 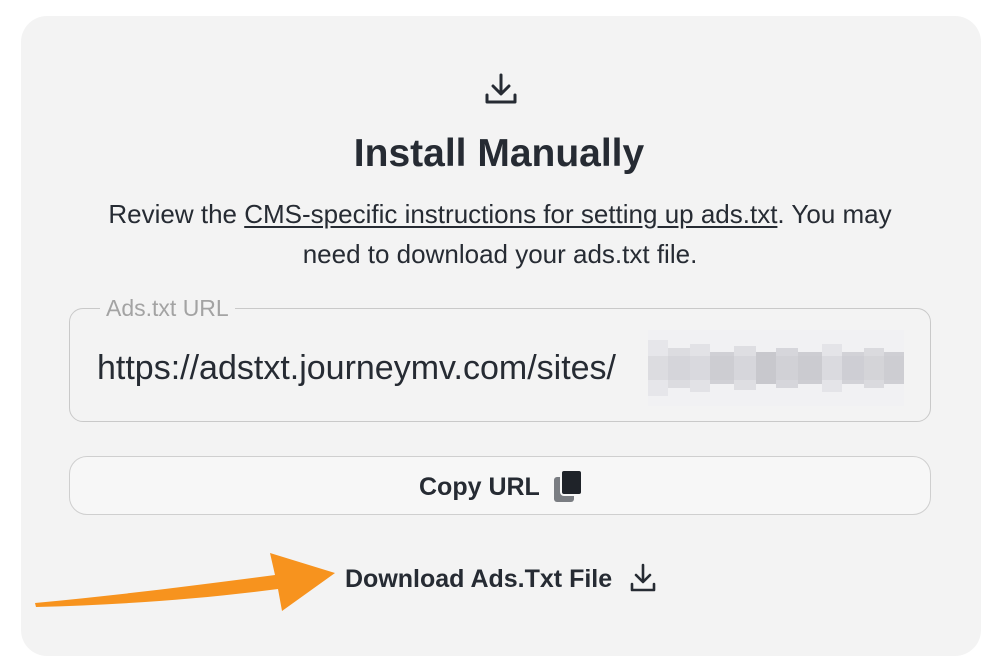 What do you see at coordinates (185, 582) in the screenshot?
I see `annotation-arrow` at bounding box center [185, 582].